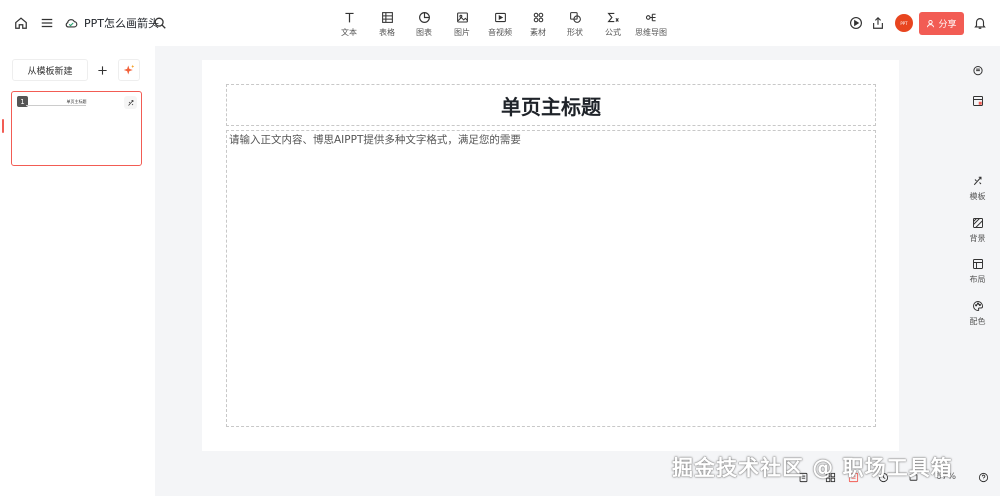 Image resolution: width=1000 pixels, height=496 pixels. Describe the element at coordinates (983, 477) in the screenshot. I see `help-icon` at that location.